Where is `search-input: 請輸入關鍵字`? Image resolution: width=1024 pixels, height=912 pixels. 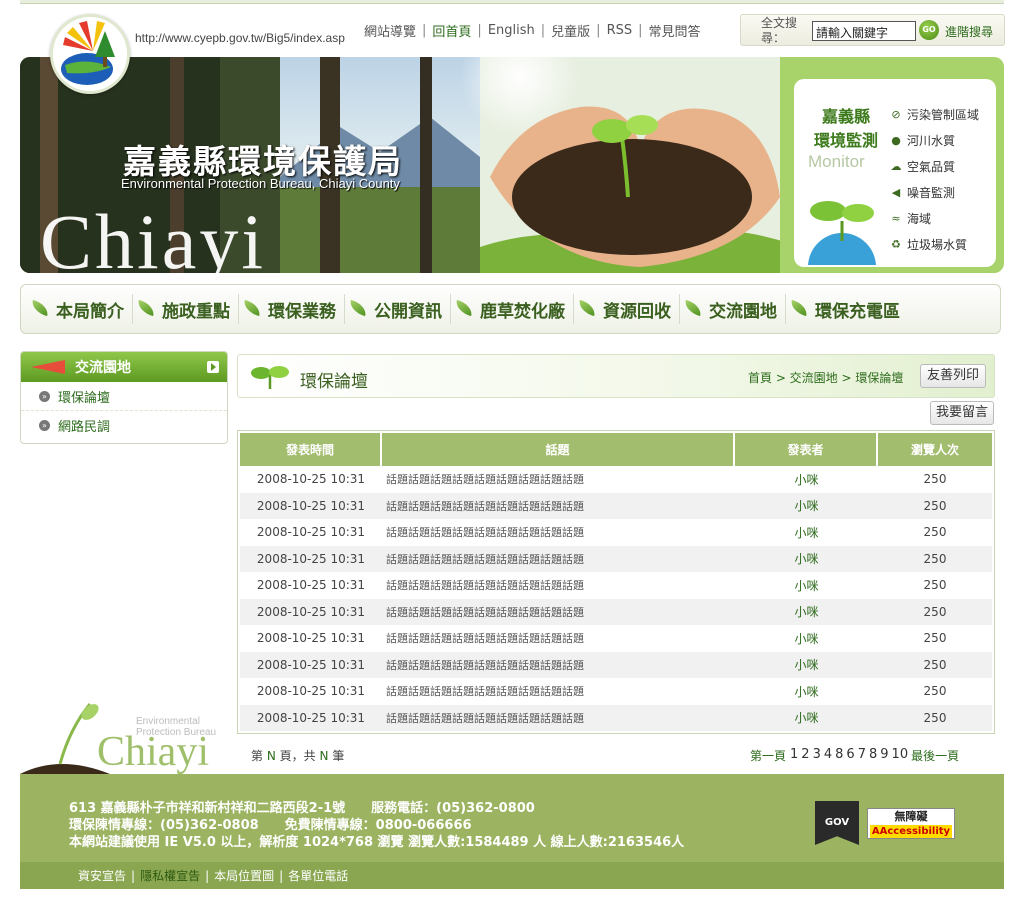
search-input: 請輸入關鍵字 is located at coordinates (864, 31).